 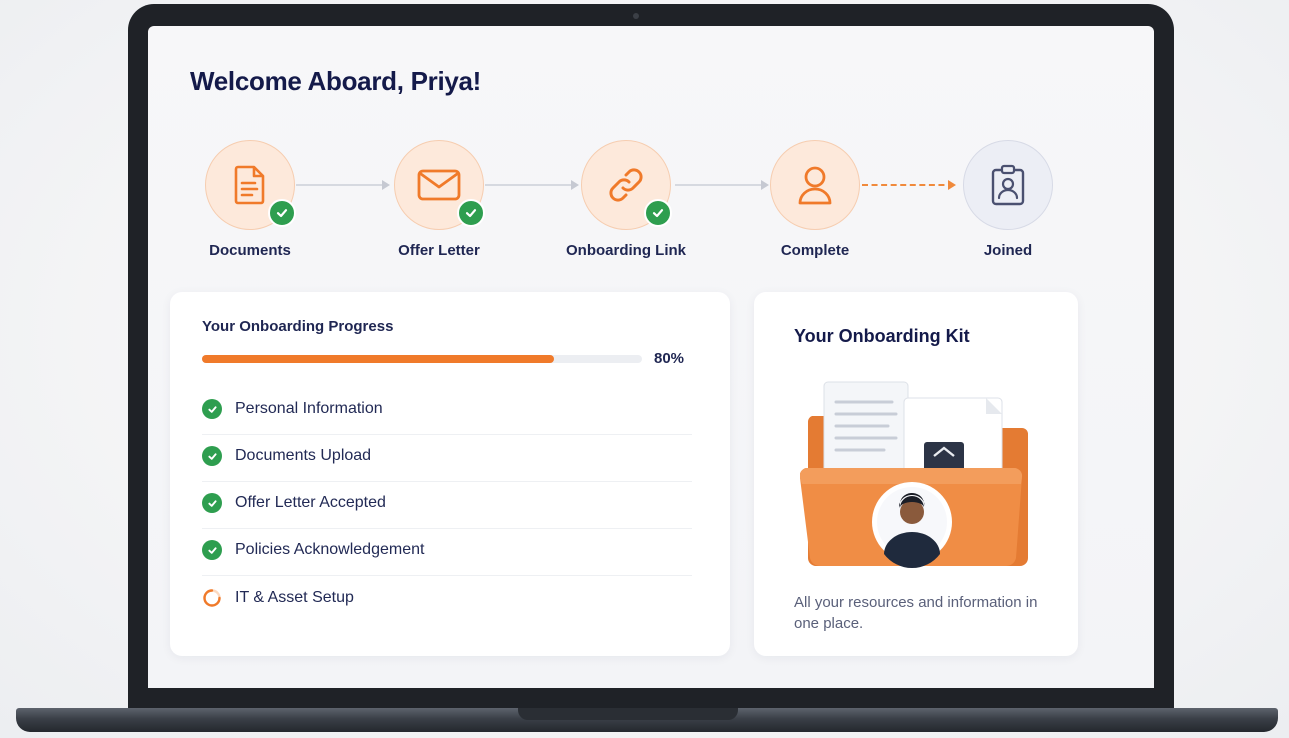 What do you see at coordinates (298, 326) in the screenshot?
I see `progress-title: Your Onboarding Progress` at bounding box center [298, 326].